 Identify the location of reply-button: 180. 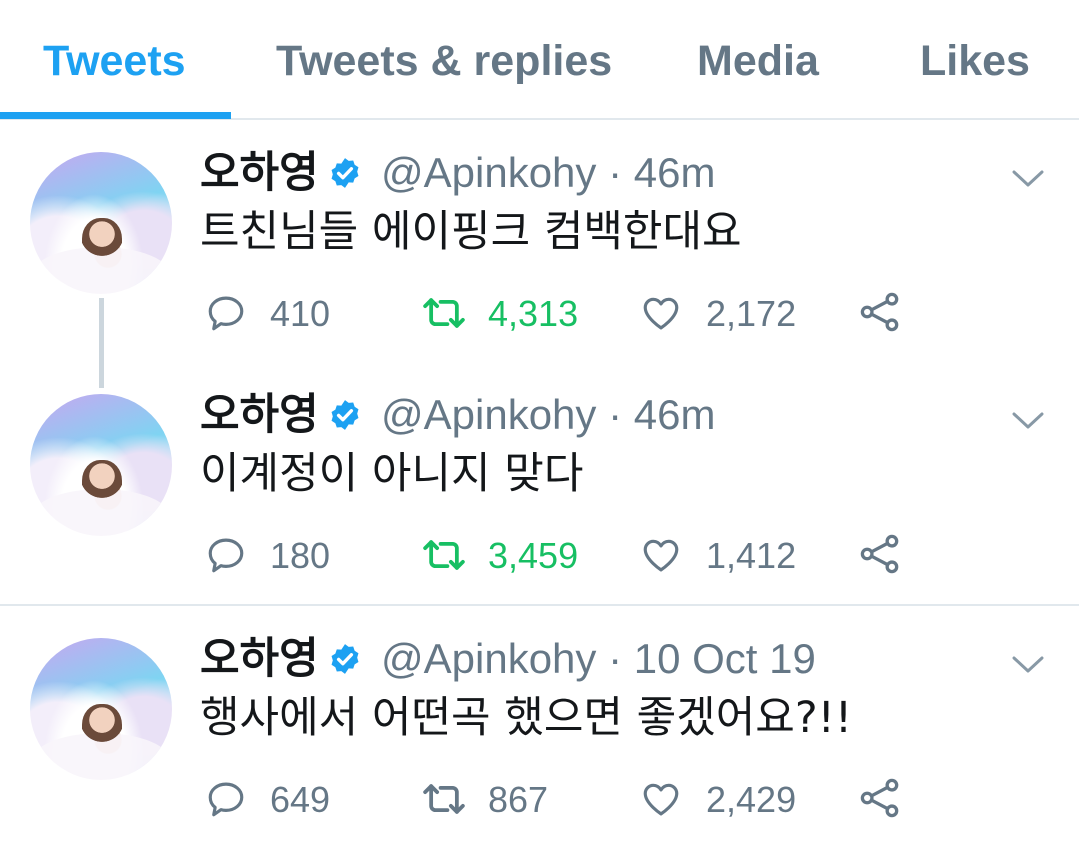
(270, 556).